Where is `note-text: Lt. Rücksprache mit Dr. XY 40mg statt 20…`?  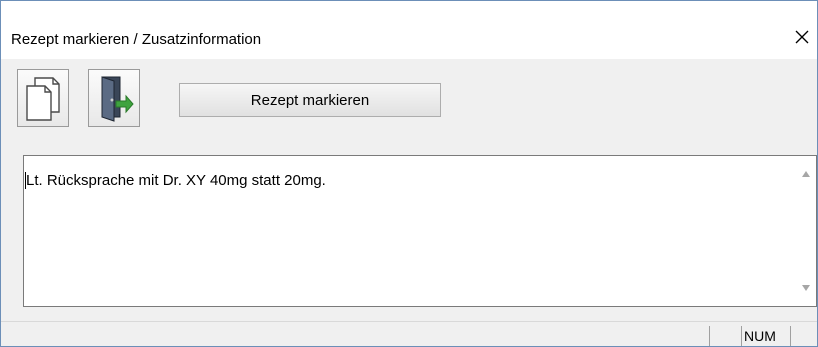
note-text: Lt. Rücksprache mit Dr. XY 40mg statt 20… is located at coordinates (176, 180).